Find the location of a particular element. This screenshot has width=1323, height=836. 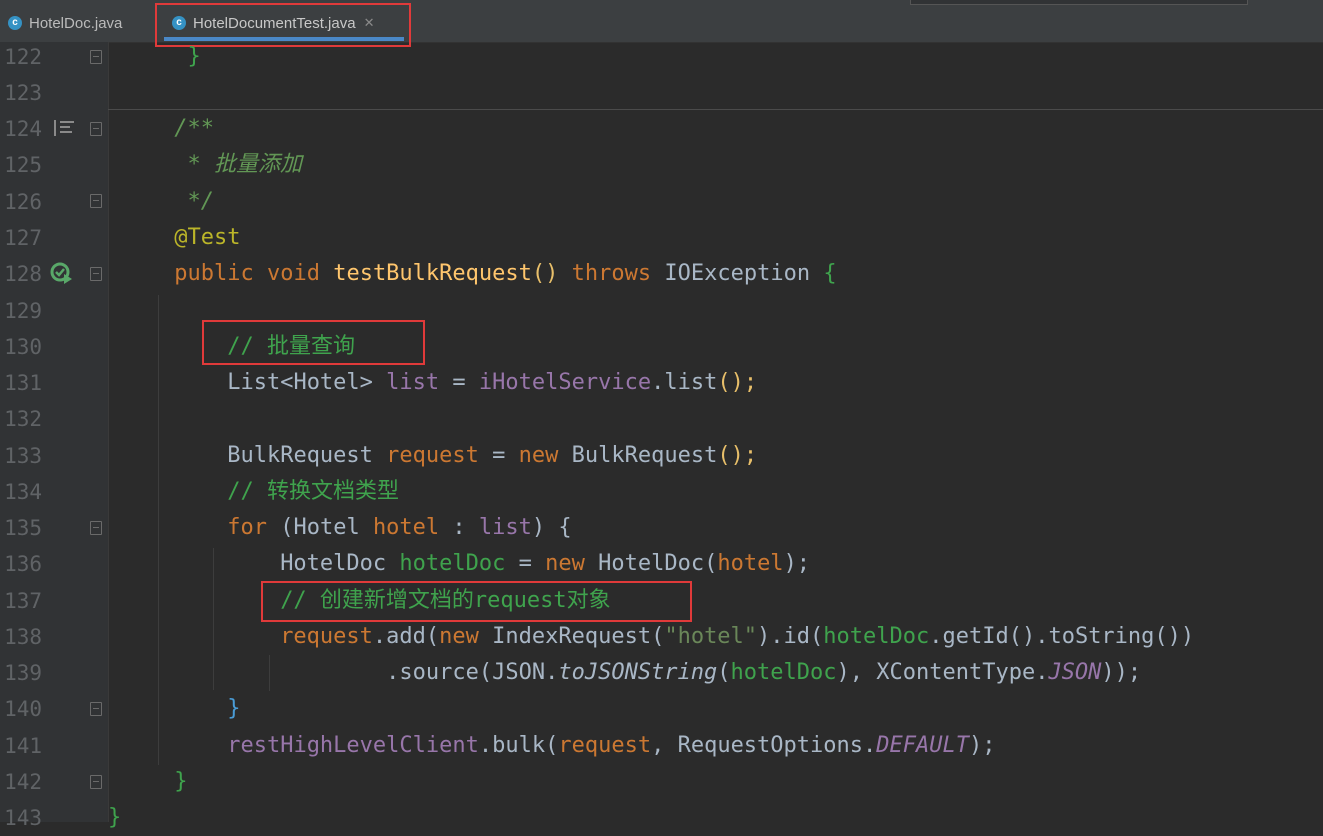

line-number: 133 is located at coordinates (23, 456).